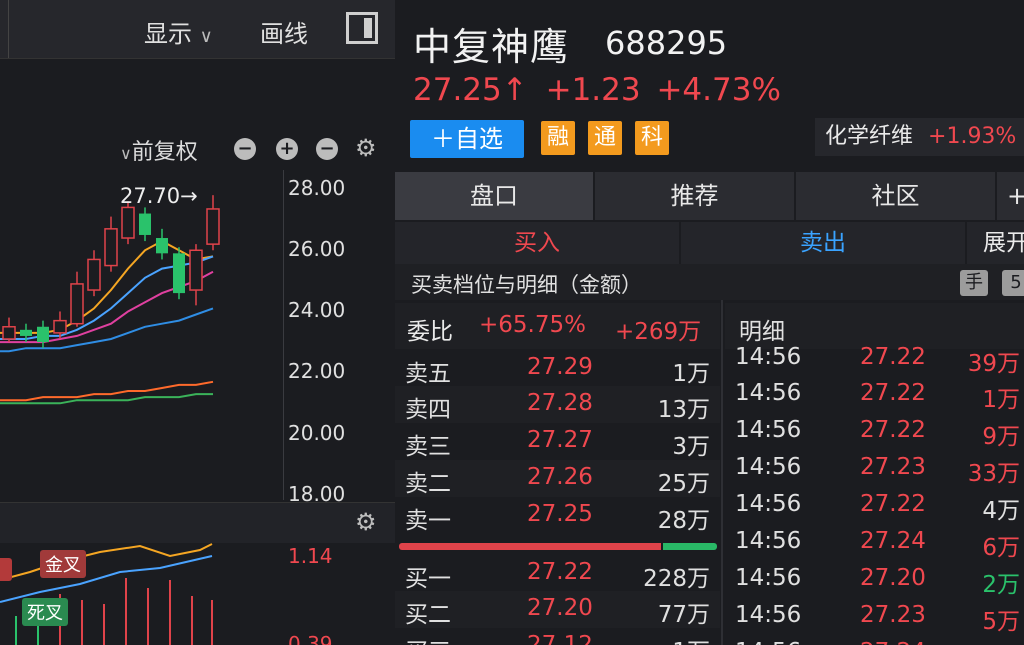 The image size is (1024, 645). What do you see at coordinates (159, 196) in the screenshot?
I see `max-price-label: 27.70→` at bounding box center [159, 196].